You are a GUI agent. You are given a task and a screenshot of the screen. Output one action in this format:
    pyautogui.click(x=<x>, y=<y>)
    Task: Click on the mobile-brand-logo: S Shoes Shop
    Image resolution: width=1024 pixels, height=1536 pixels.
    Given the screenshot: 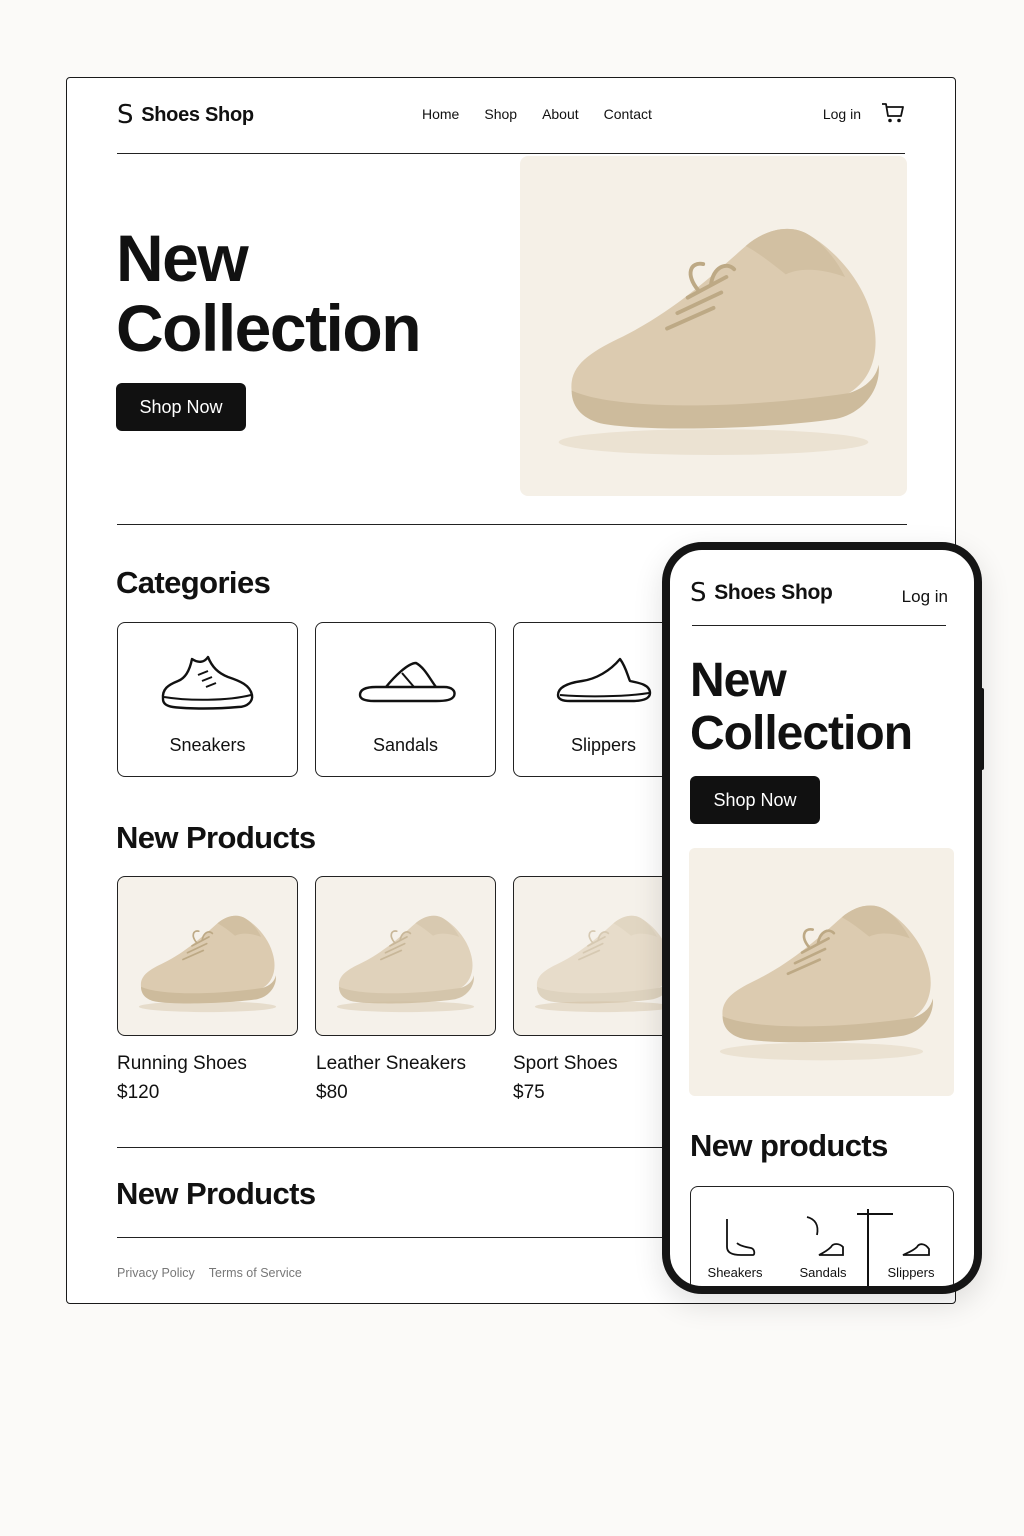 What is the action you would take?
    pyautogui.click(x=761, y=593)
    